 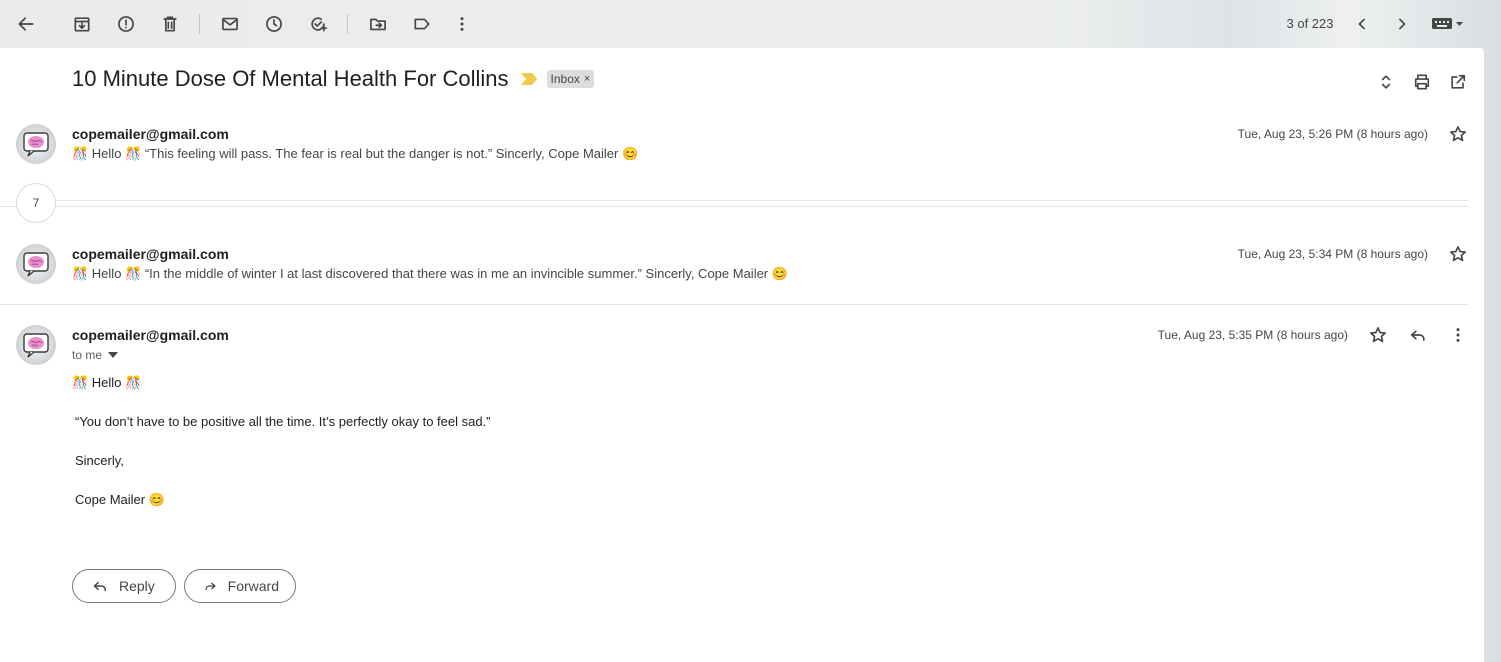 I want to click on add-to-tasks-icon, so click(x=318, y=24).